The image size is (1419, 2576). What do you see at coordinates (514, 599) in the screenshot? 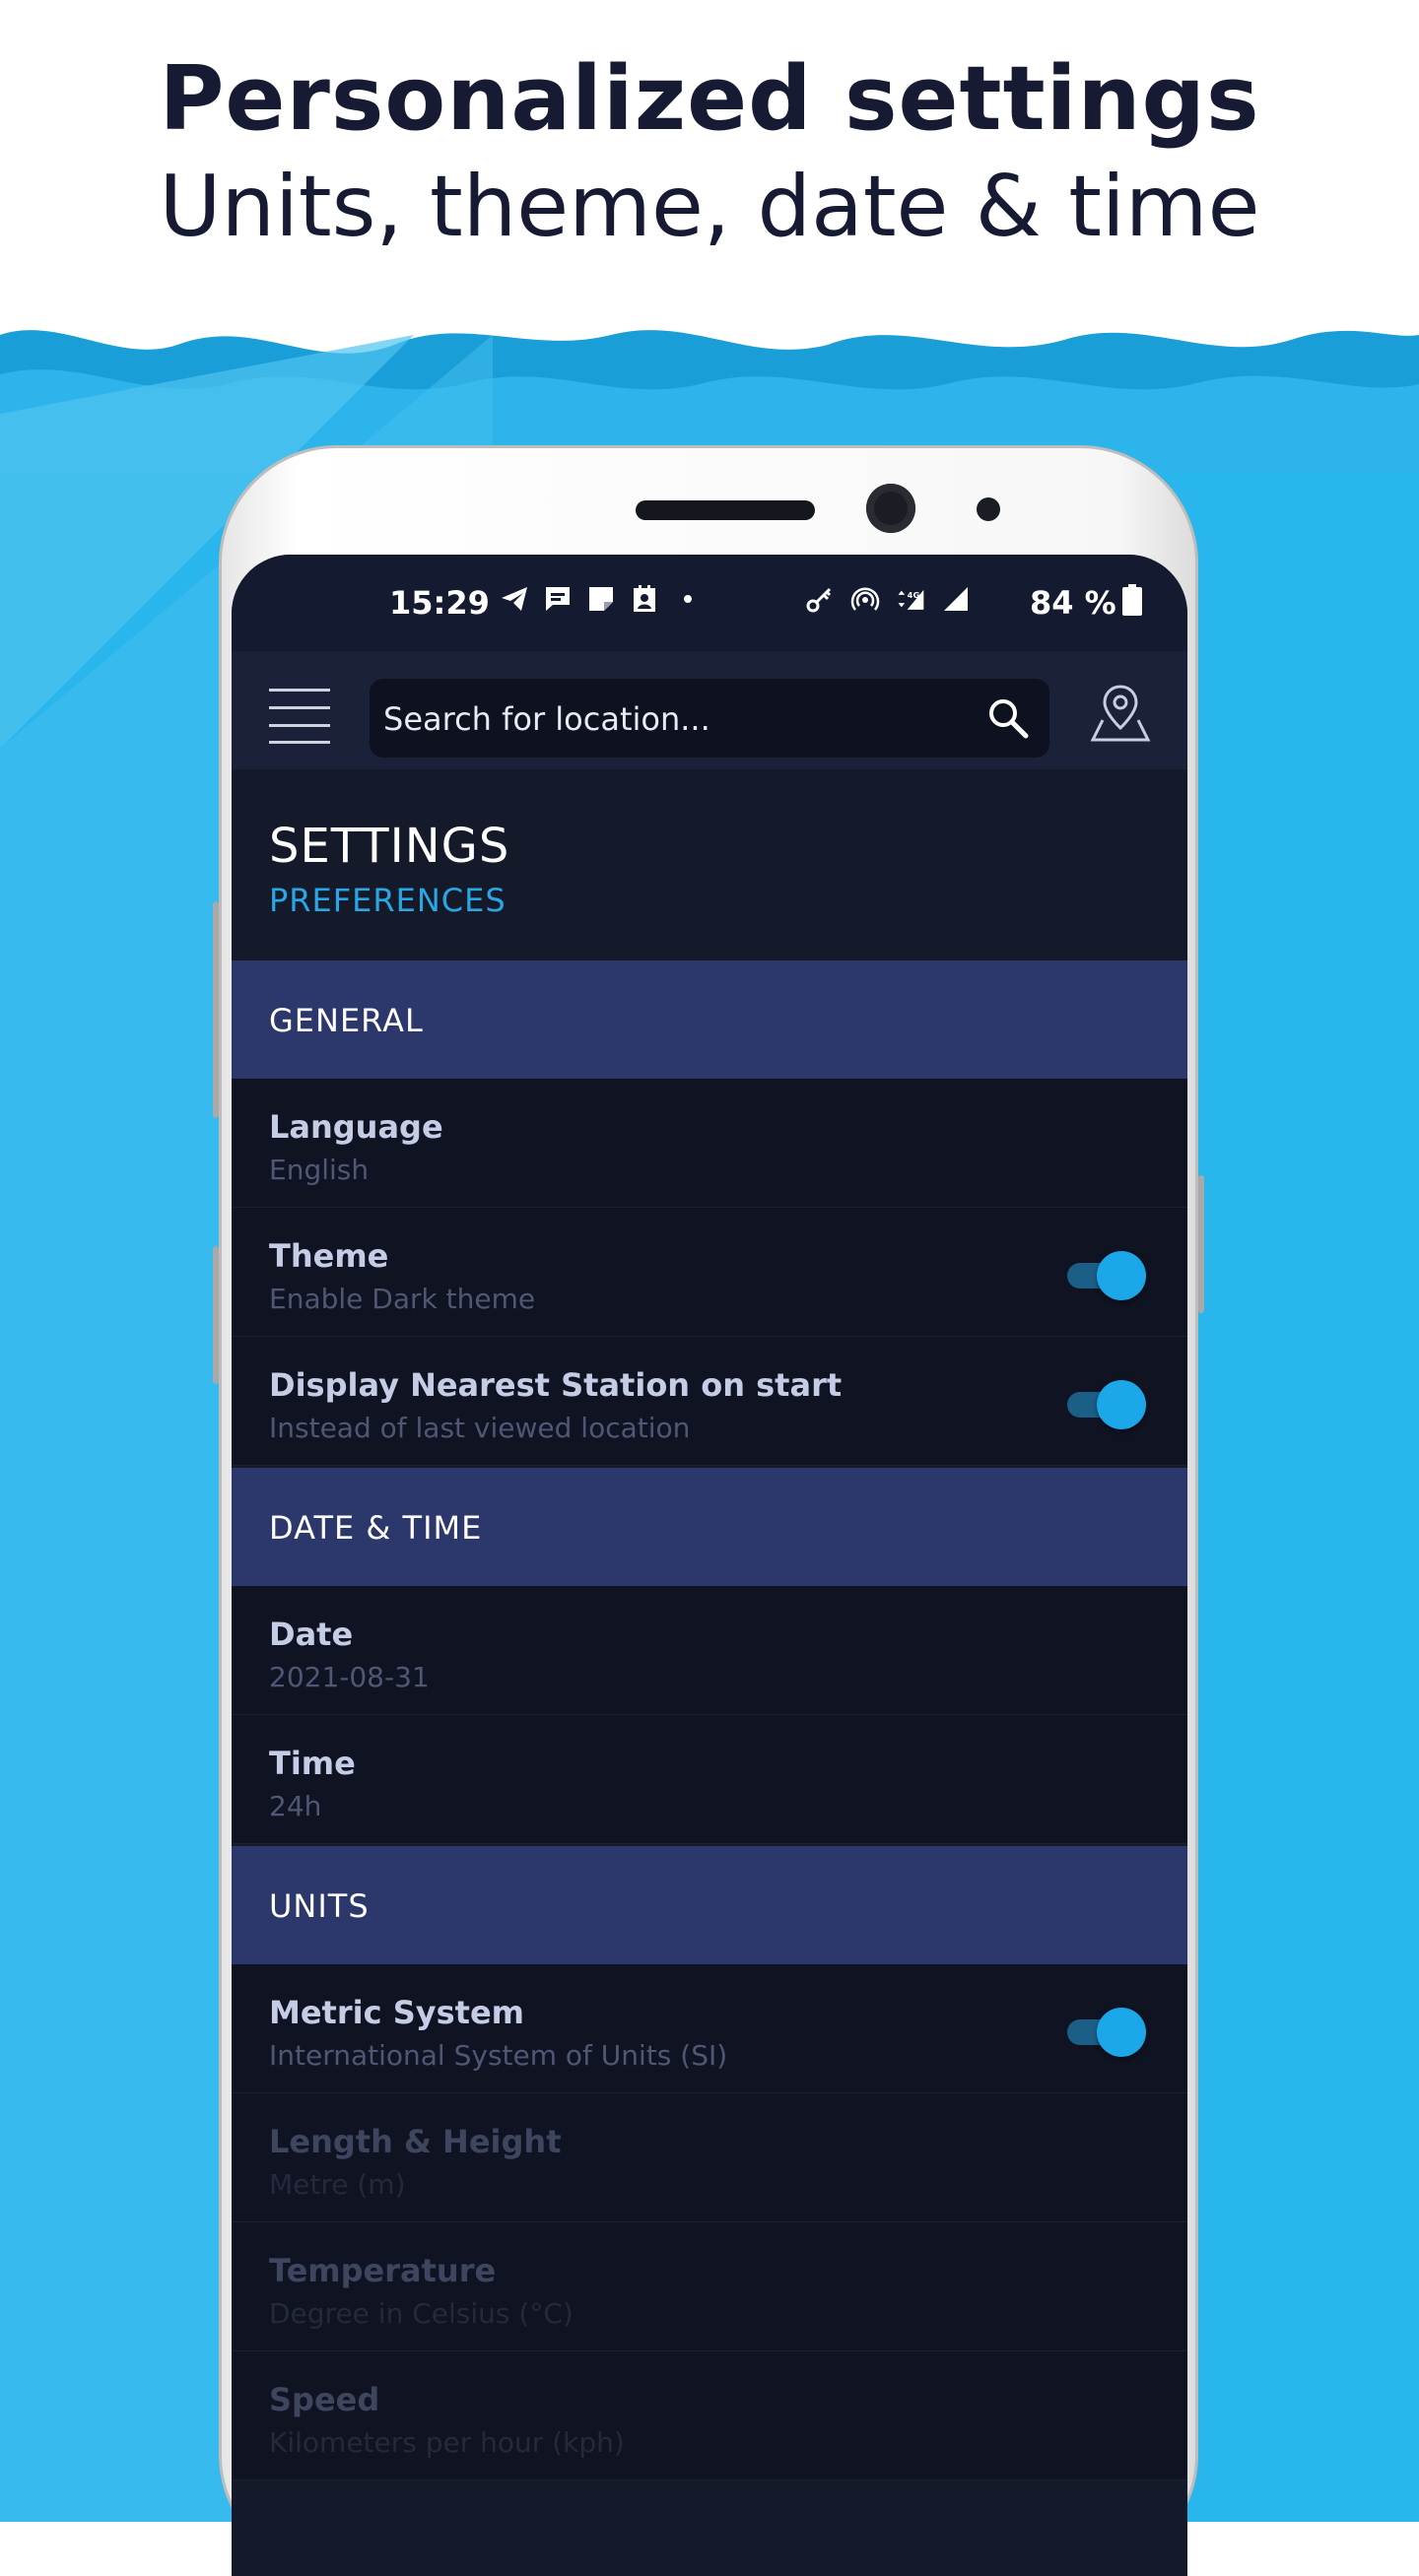
I see `telegram-icon` at bounding box center [514, 599].